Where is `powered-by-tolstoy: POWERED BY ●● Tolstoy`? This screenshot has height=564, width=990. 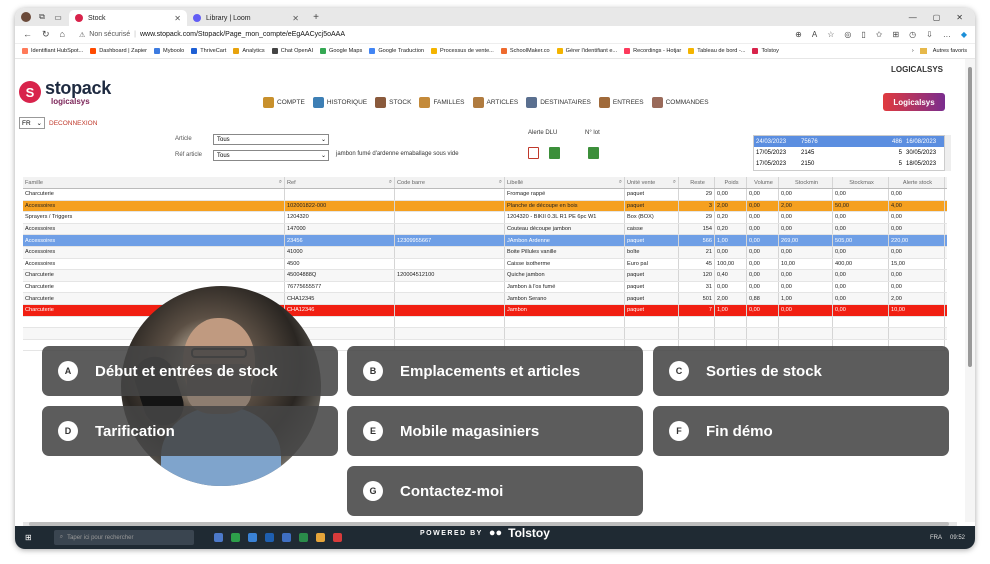
powered-by-tolstoy: POWERED BY ●● Tolstoy is located at coordinates (485, 533).